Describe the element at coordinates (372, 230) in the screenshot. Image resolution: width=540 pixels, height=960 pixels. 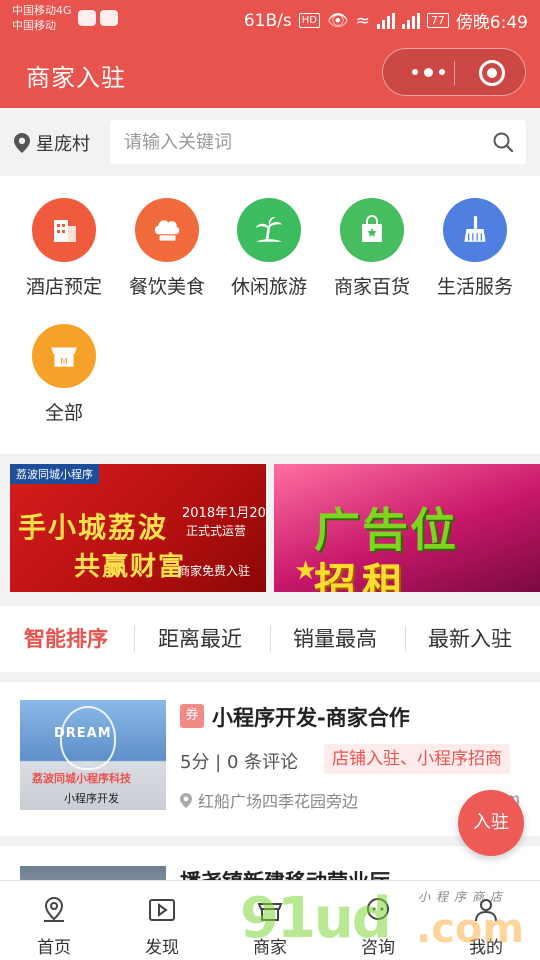
I see `shopping-bag-icon` at that location.